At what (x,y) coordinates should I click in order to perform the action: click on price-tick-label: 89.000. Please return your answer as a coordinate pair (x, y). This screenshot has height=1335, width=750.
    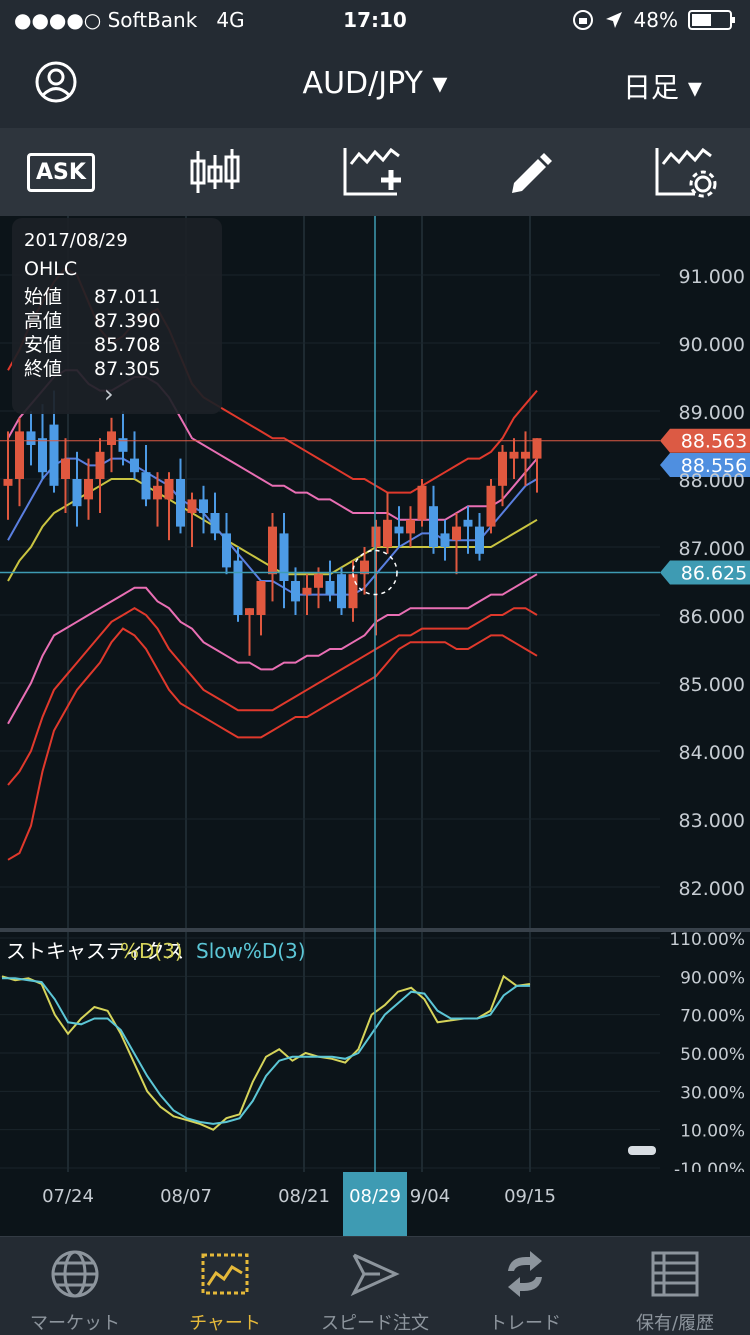
    Looking at the image, I should click on (712, 413).